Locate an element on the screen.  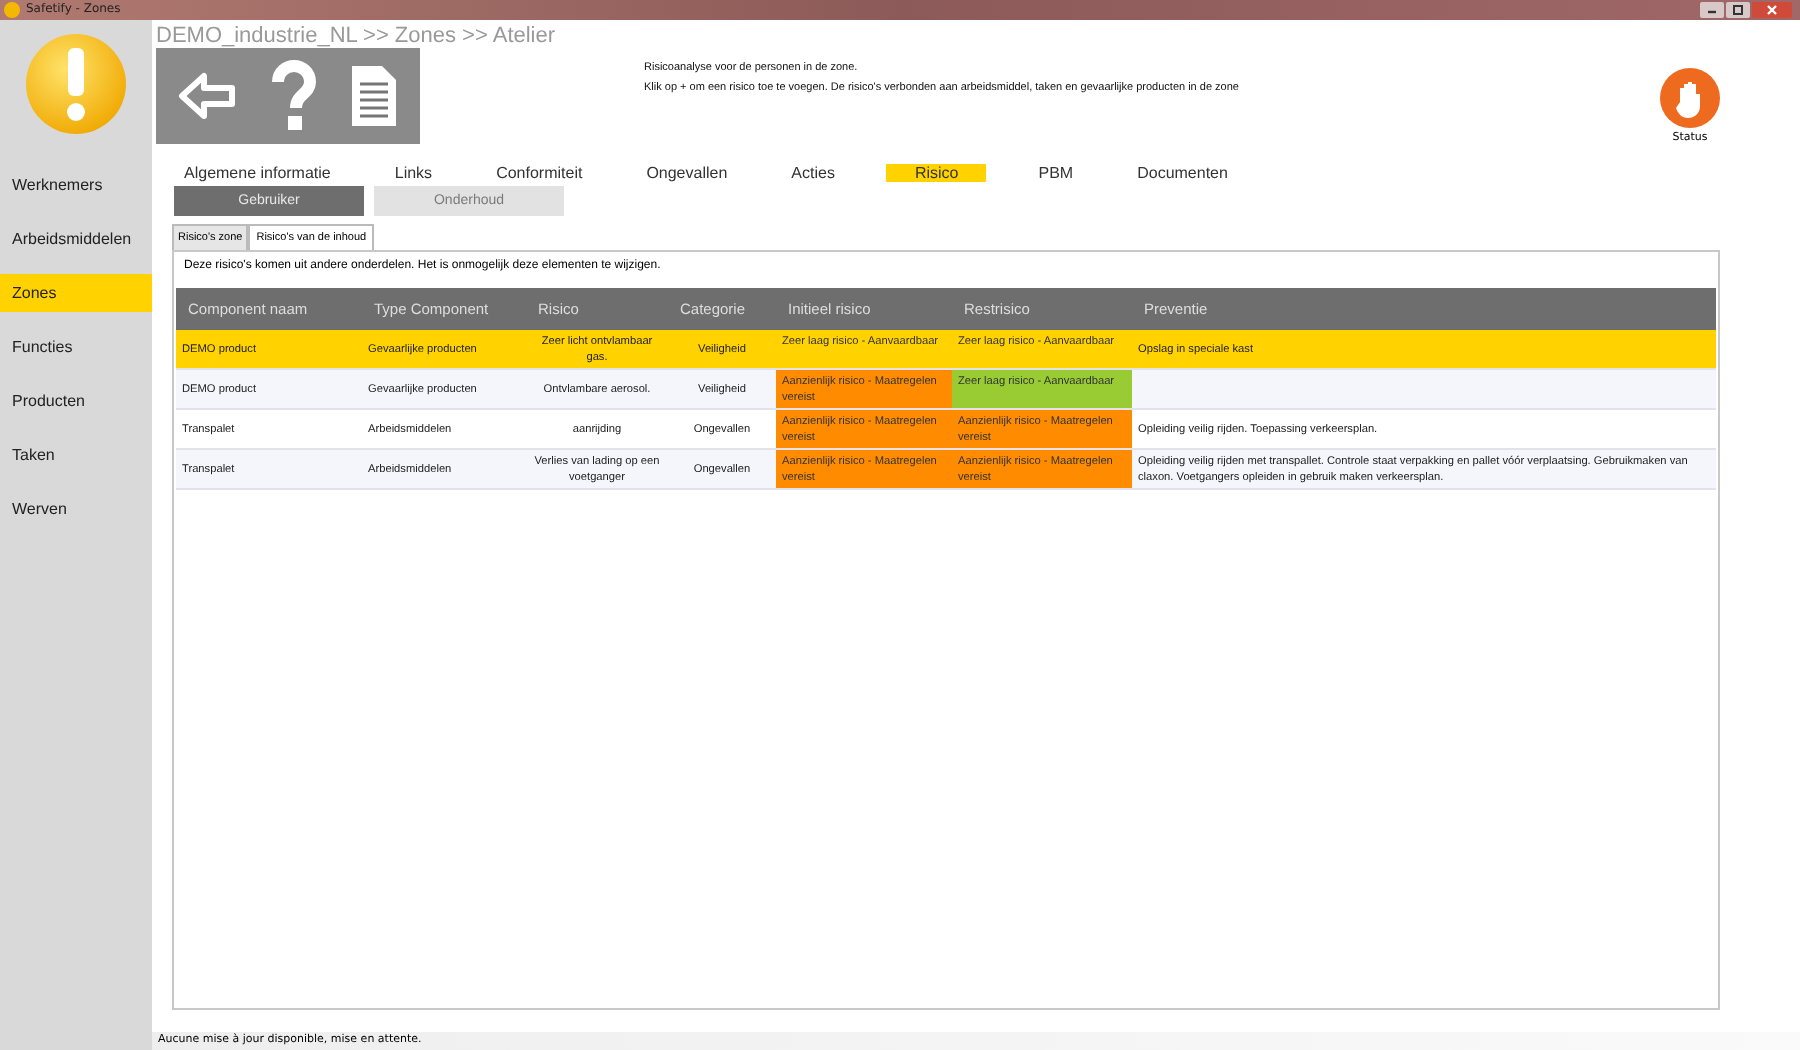
tab: PBM is located at coordinates (1056, 173).